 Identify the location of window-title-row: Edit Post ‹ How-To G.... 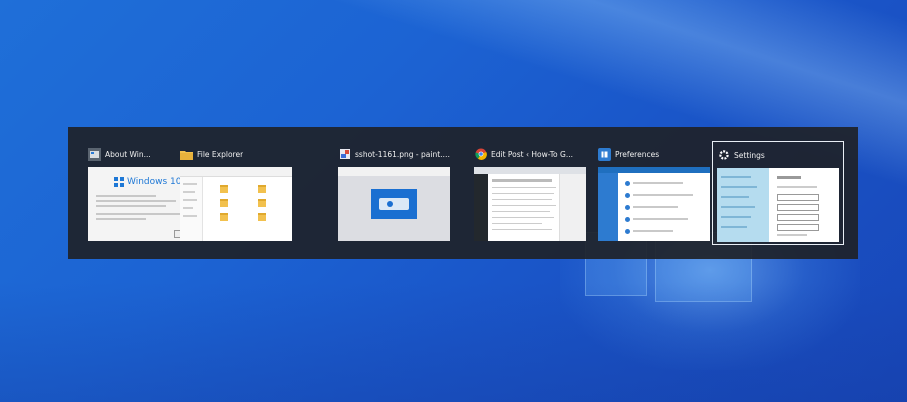
(531, 154).